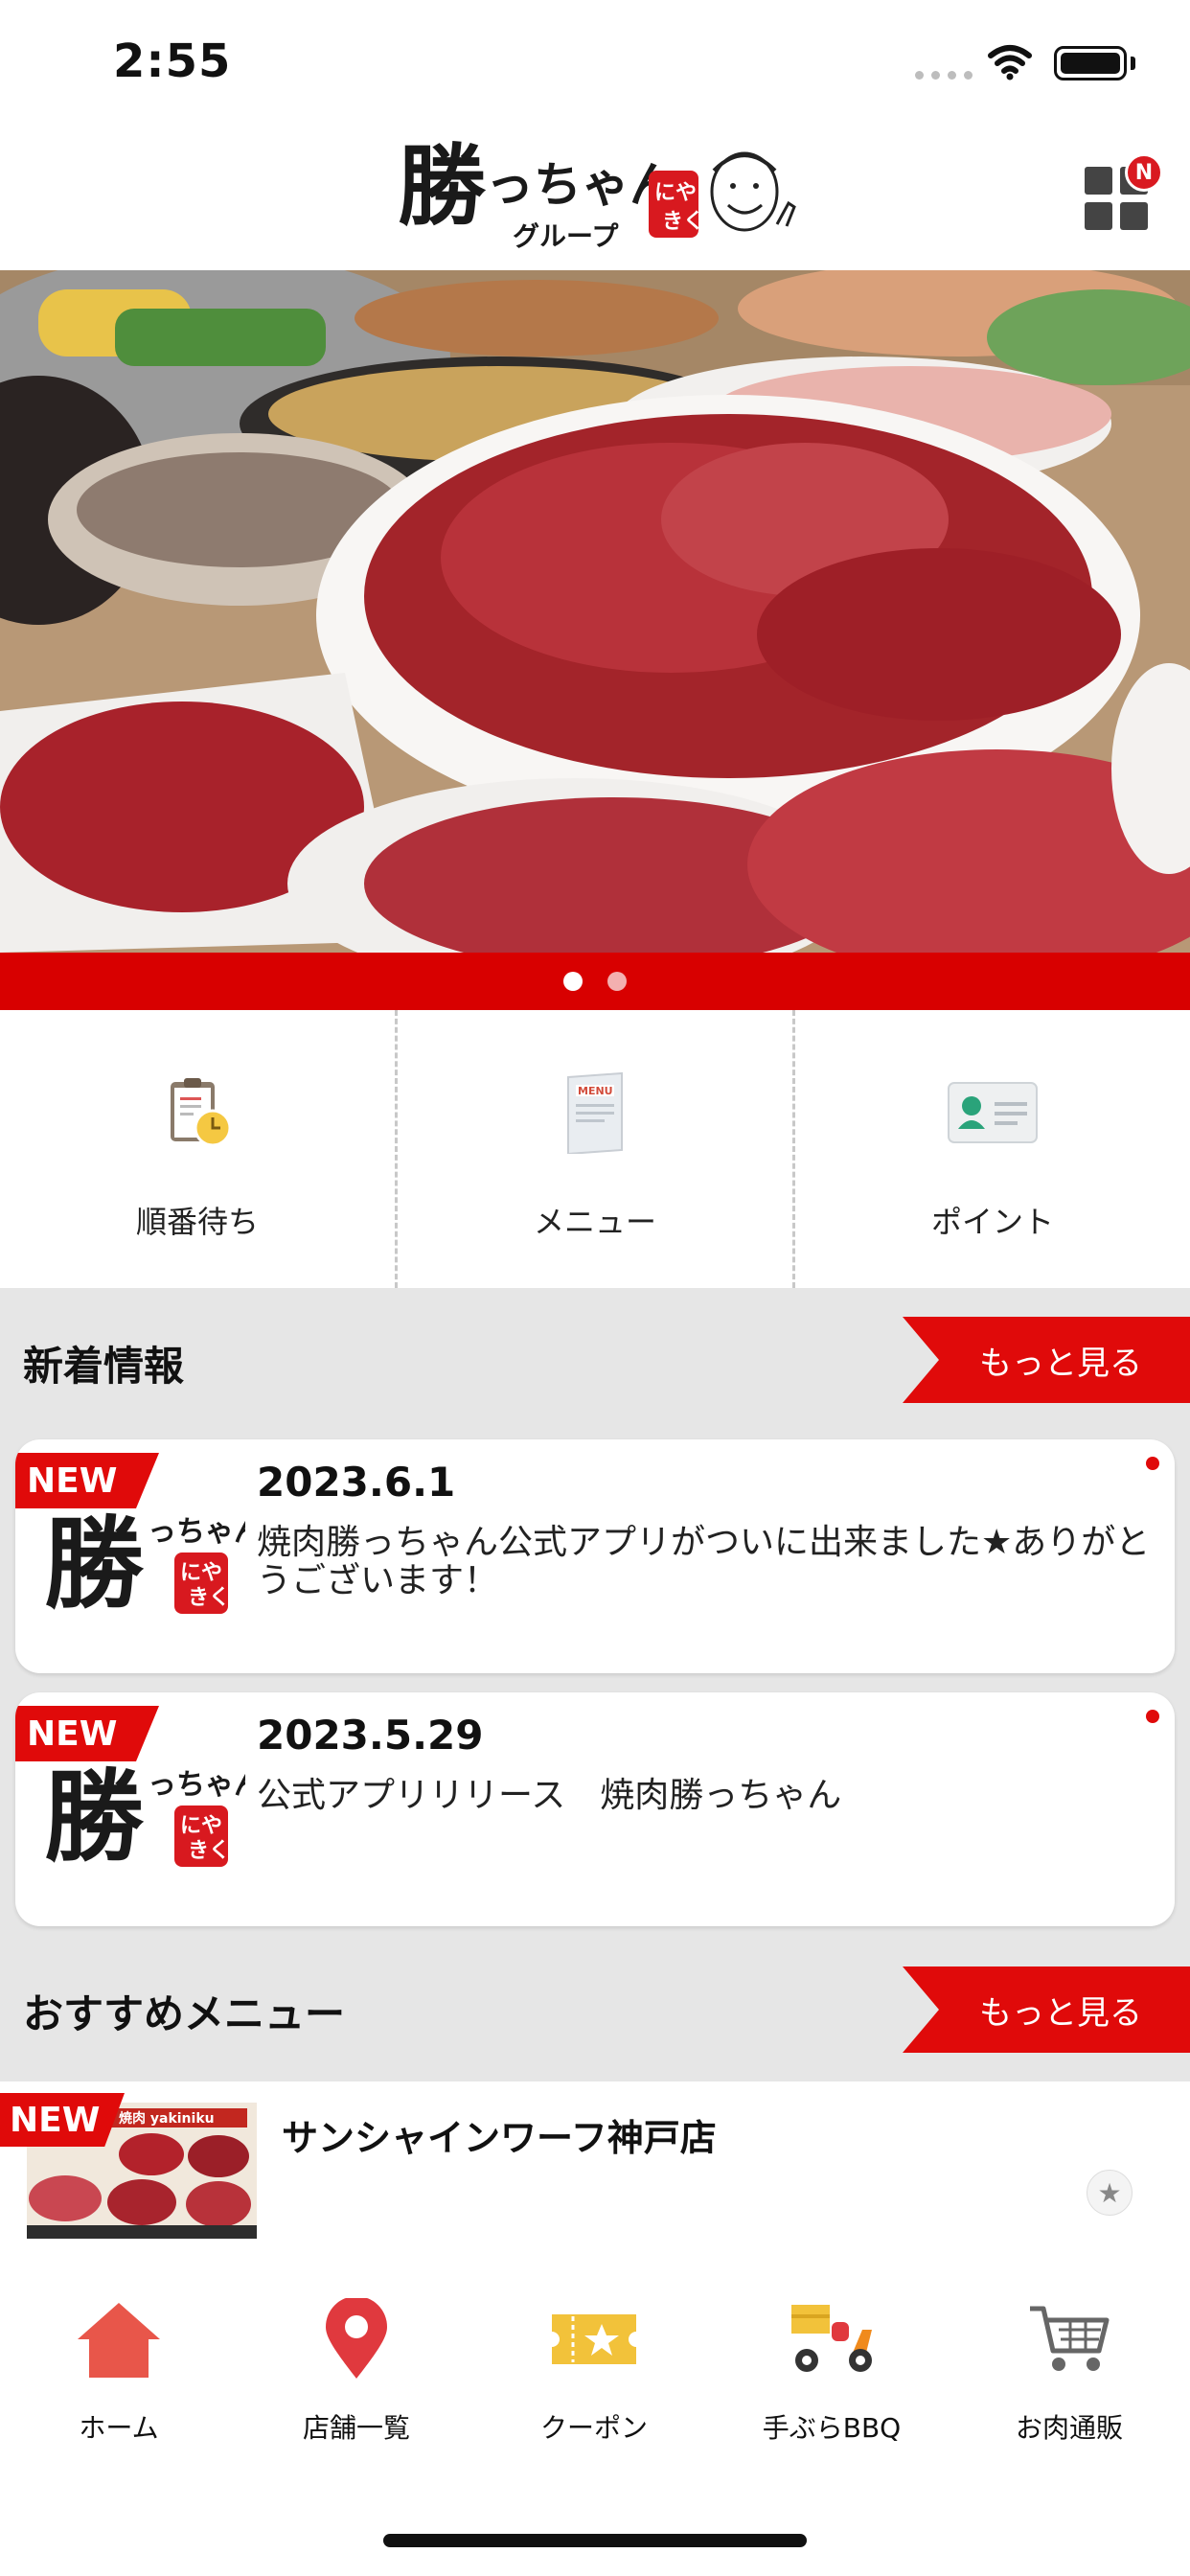  Describe the element at coordinates (594, 1222) in the screenshot. I see `quick-action-label: メニュー` at that location.